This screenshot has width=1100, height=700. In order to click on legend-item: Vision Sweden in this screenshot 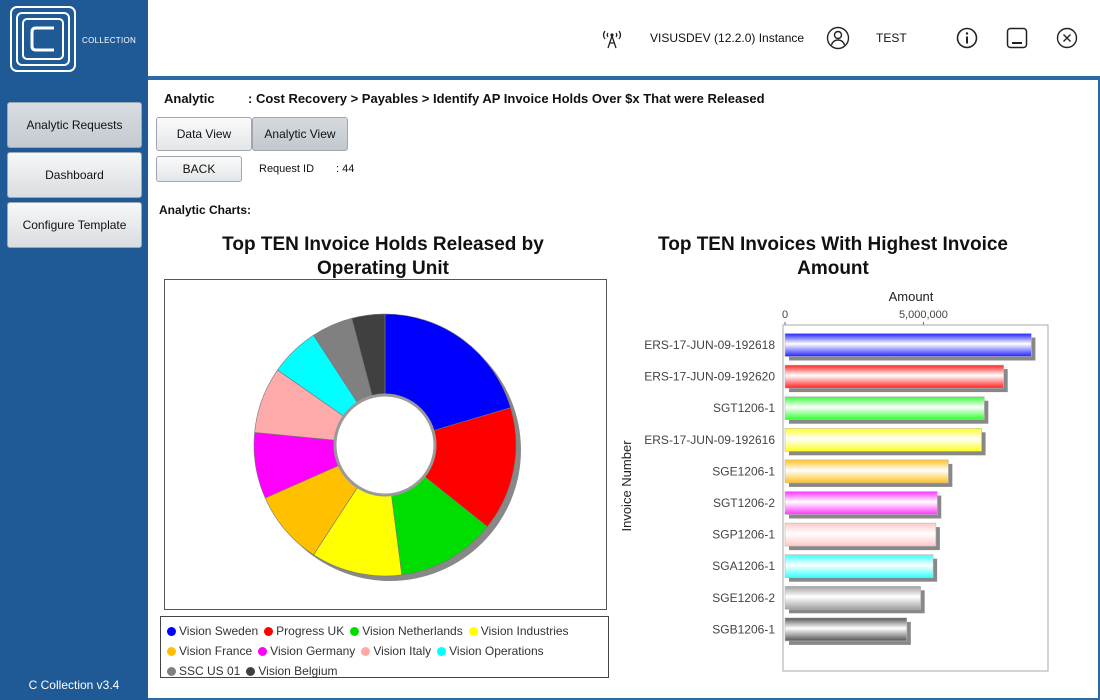, I will do `click(212, 631)`.